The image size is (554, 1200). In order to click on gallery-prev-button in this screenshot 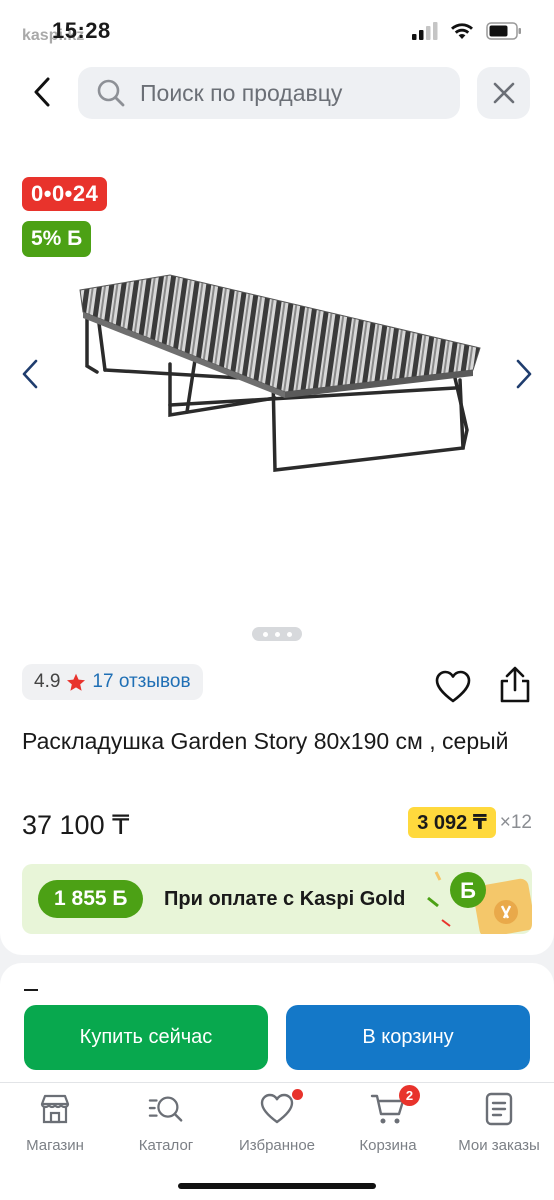, I will do `click(30, 374)`.